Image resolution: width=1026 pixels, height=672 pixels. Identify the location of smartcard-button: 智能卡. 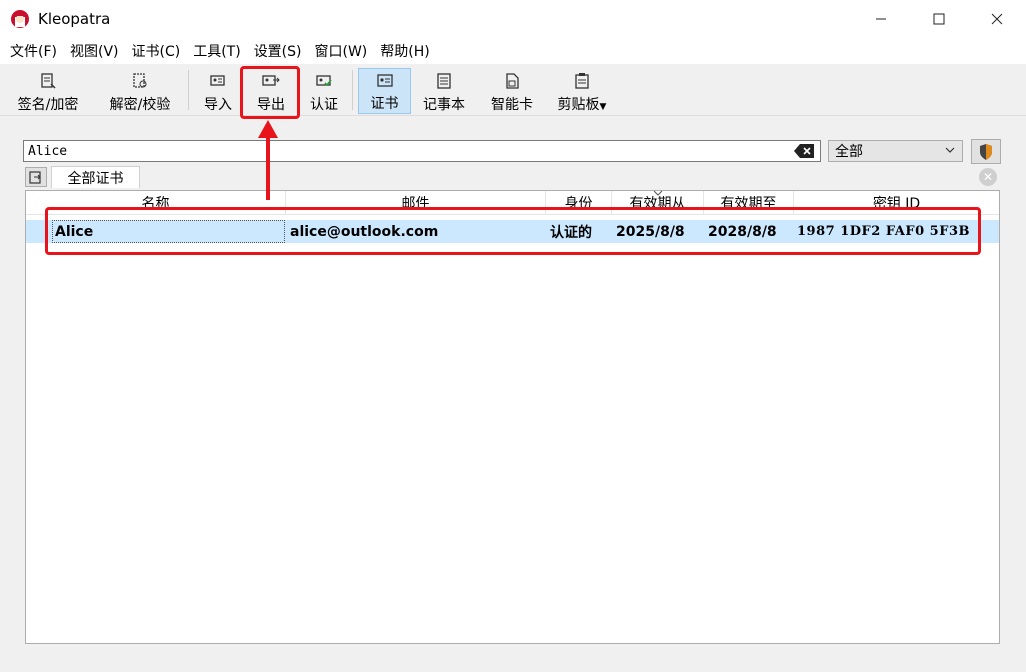
(512, 91).